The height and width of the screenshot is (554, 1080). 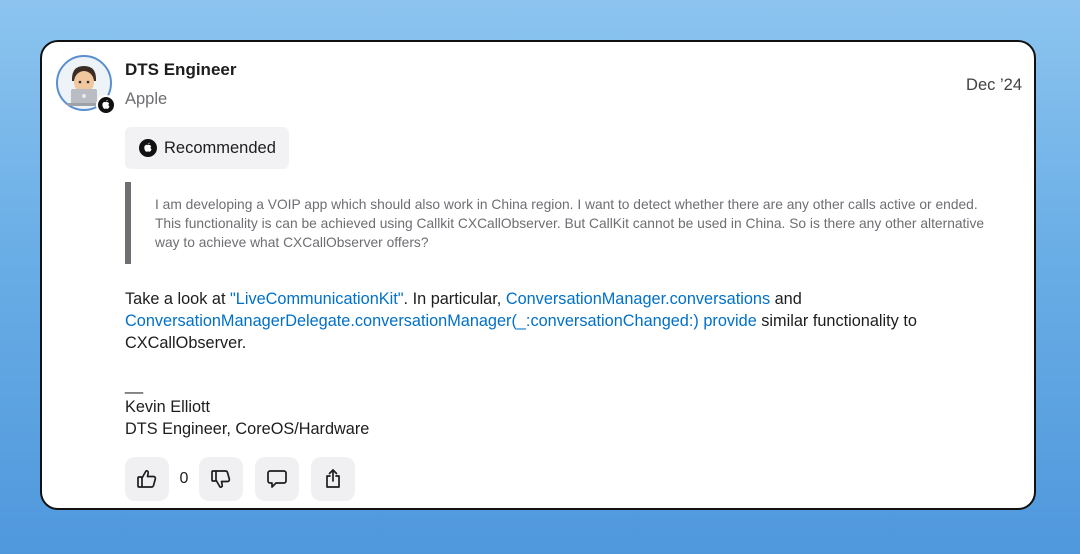 I want to click on post-actions: 0, so click(x=240, y=479).